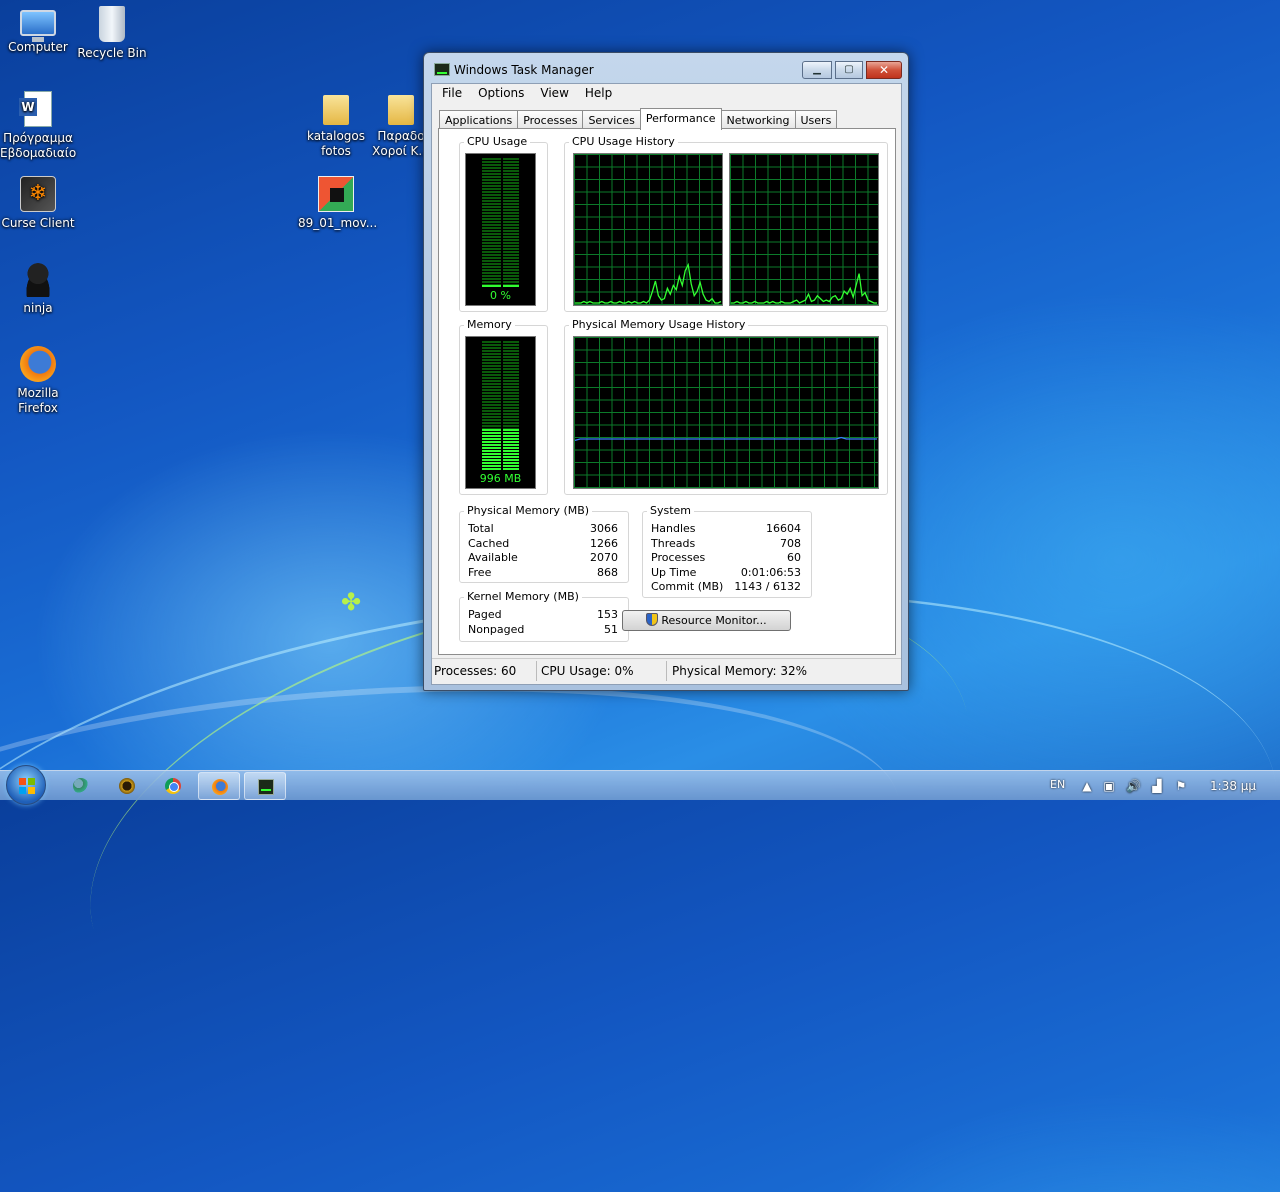 Image resolution: width=1280 pixels, height=1192 pixels. I want to click on stat-value: 51, so click(611, 629).